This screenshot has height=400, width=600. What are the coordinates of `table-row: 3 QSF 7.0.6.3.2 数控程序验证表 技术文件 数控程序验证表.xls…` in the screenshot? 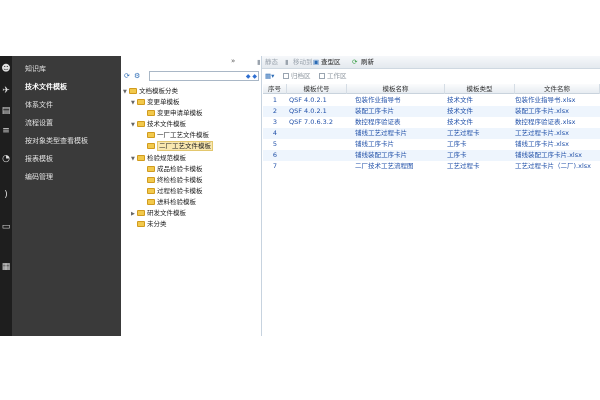 It's located at (431, 122).